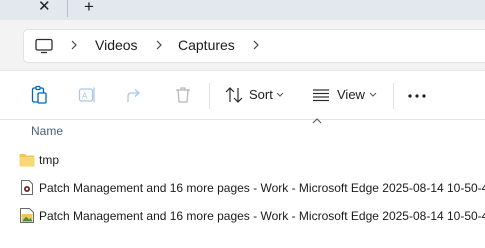  What do you see at coordinates (417, 96) in the screenshot?
I see `more-options-icon` at bounding box center [417, 96].